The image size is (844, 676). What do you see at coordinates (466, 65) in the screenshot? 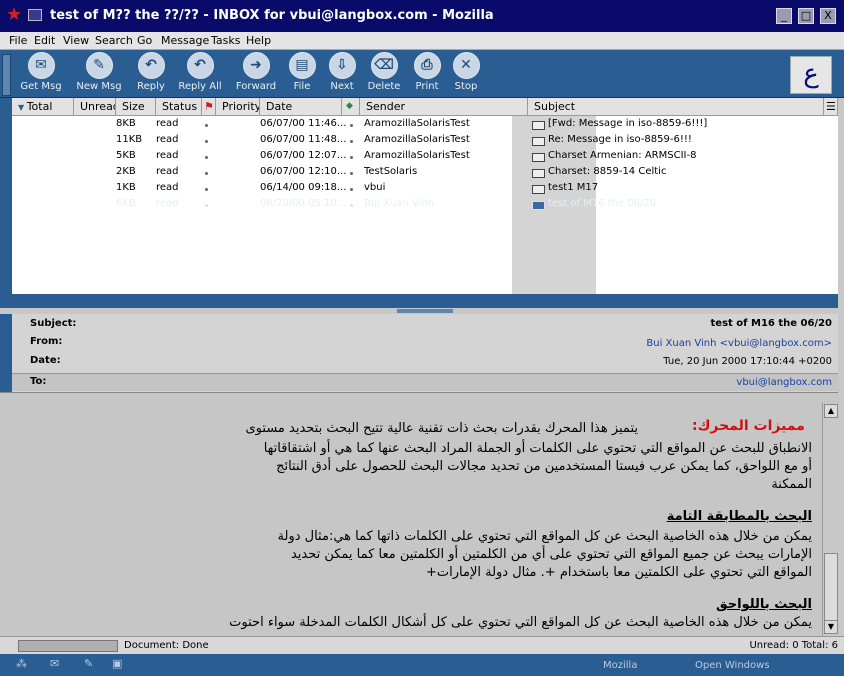
I see `stop-icon: ✕` at bounding box center [466, 65].